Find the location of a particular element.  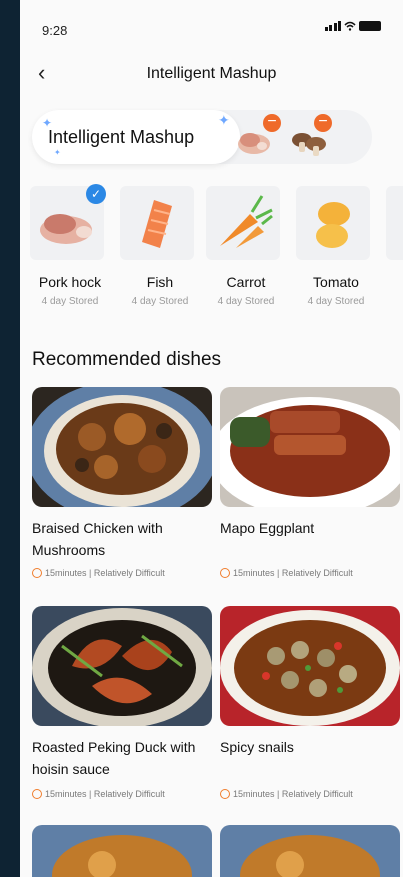

mashup-button: ✦ ✦ ✦ Intelligent Mashup is located at coordinates (136, 137).